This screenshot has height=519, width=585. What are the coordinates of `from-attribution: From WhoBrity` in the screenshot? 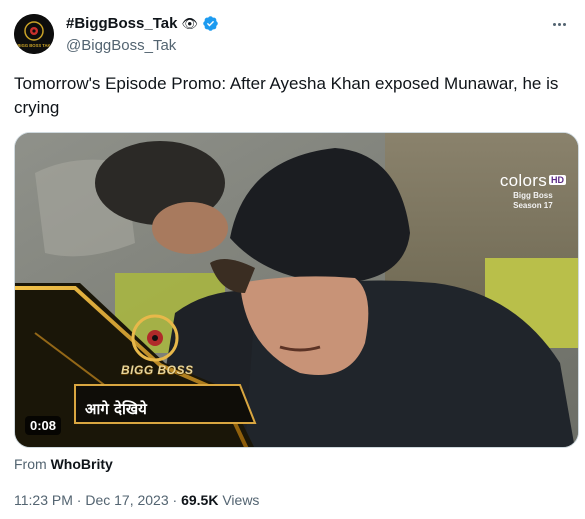 It's located at (63, 464).